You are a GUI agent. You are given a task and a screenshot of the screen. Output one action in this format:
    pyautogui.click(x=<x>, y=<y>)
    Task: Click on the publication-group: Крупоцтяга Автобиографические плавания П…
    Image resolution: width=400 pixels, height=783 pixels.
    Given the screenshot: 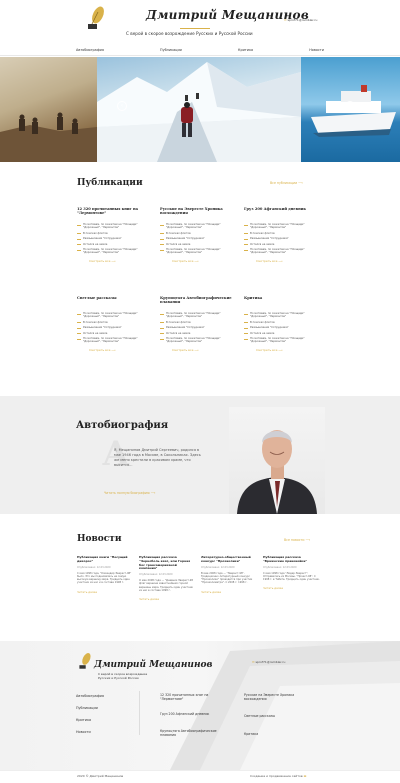 What is the action you would take?
    pyautogui.click(x=199, y=324)
    